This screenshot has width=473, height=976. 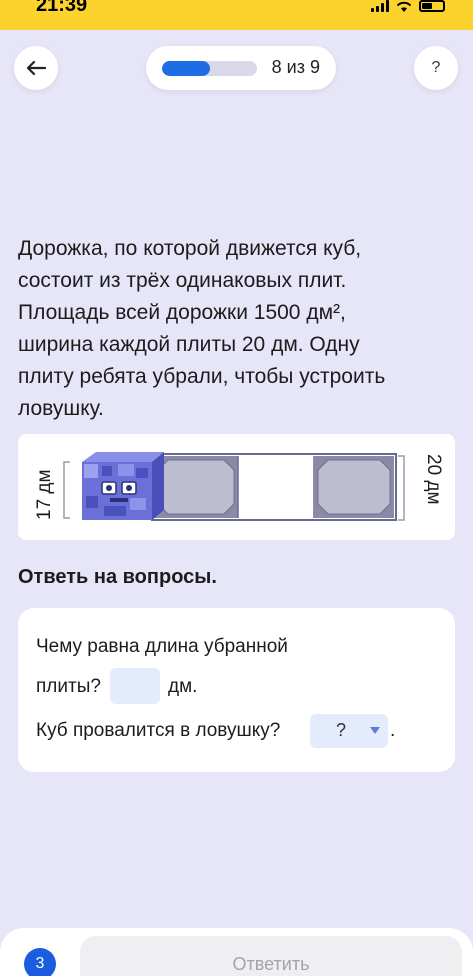 I want to click on back-button, so click(x=36, y=68).